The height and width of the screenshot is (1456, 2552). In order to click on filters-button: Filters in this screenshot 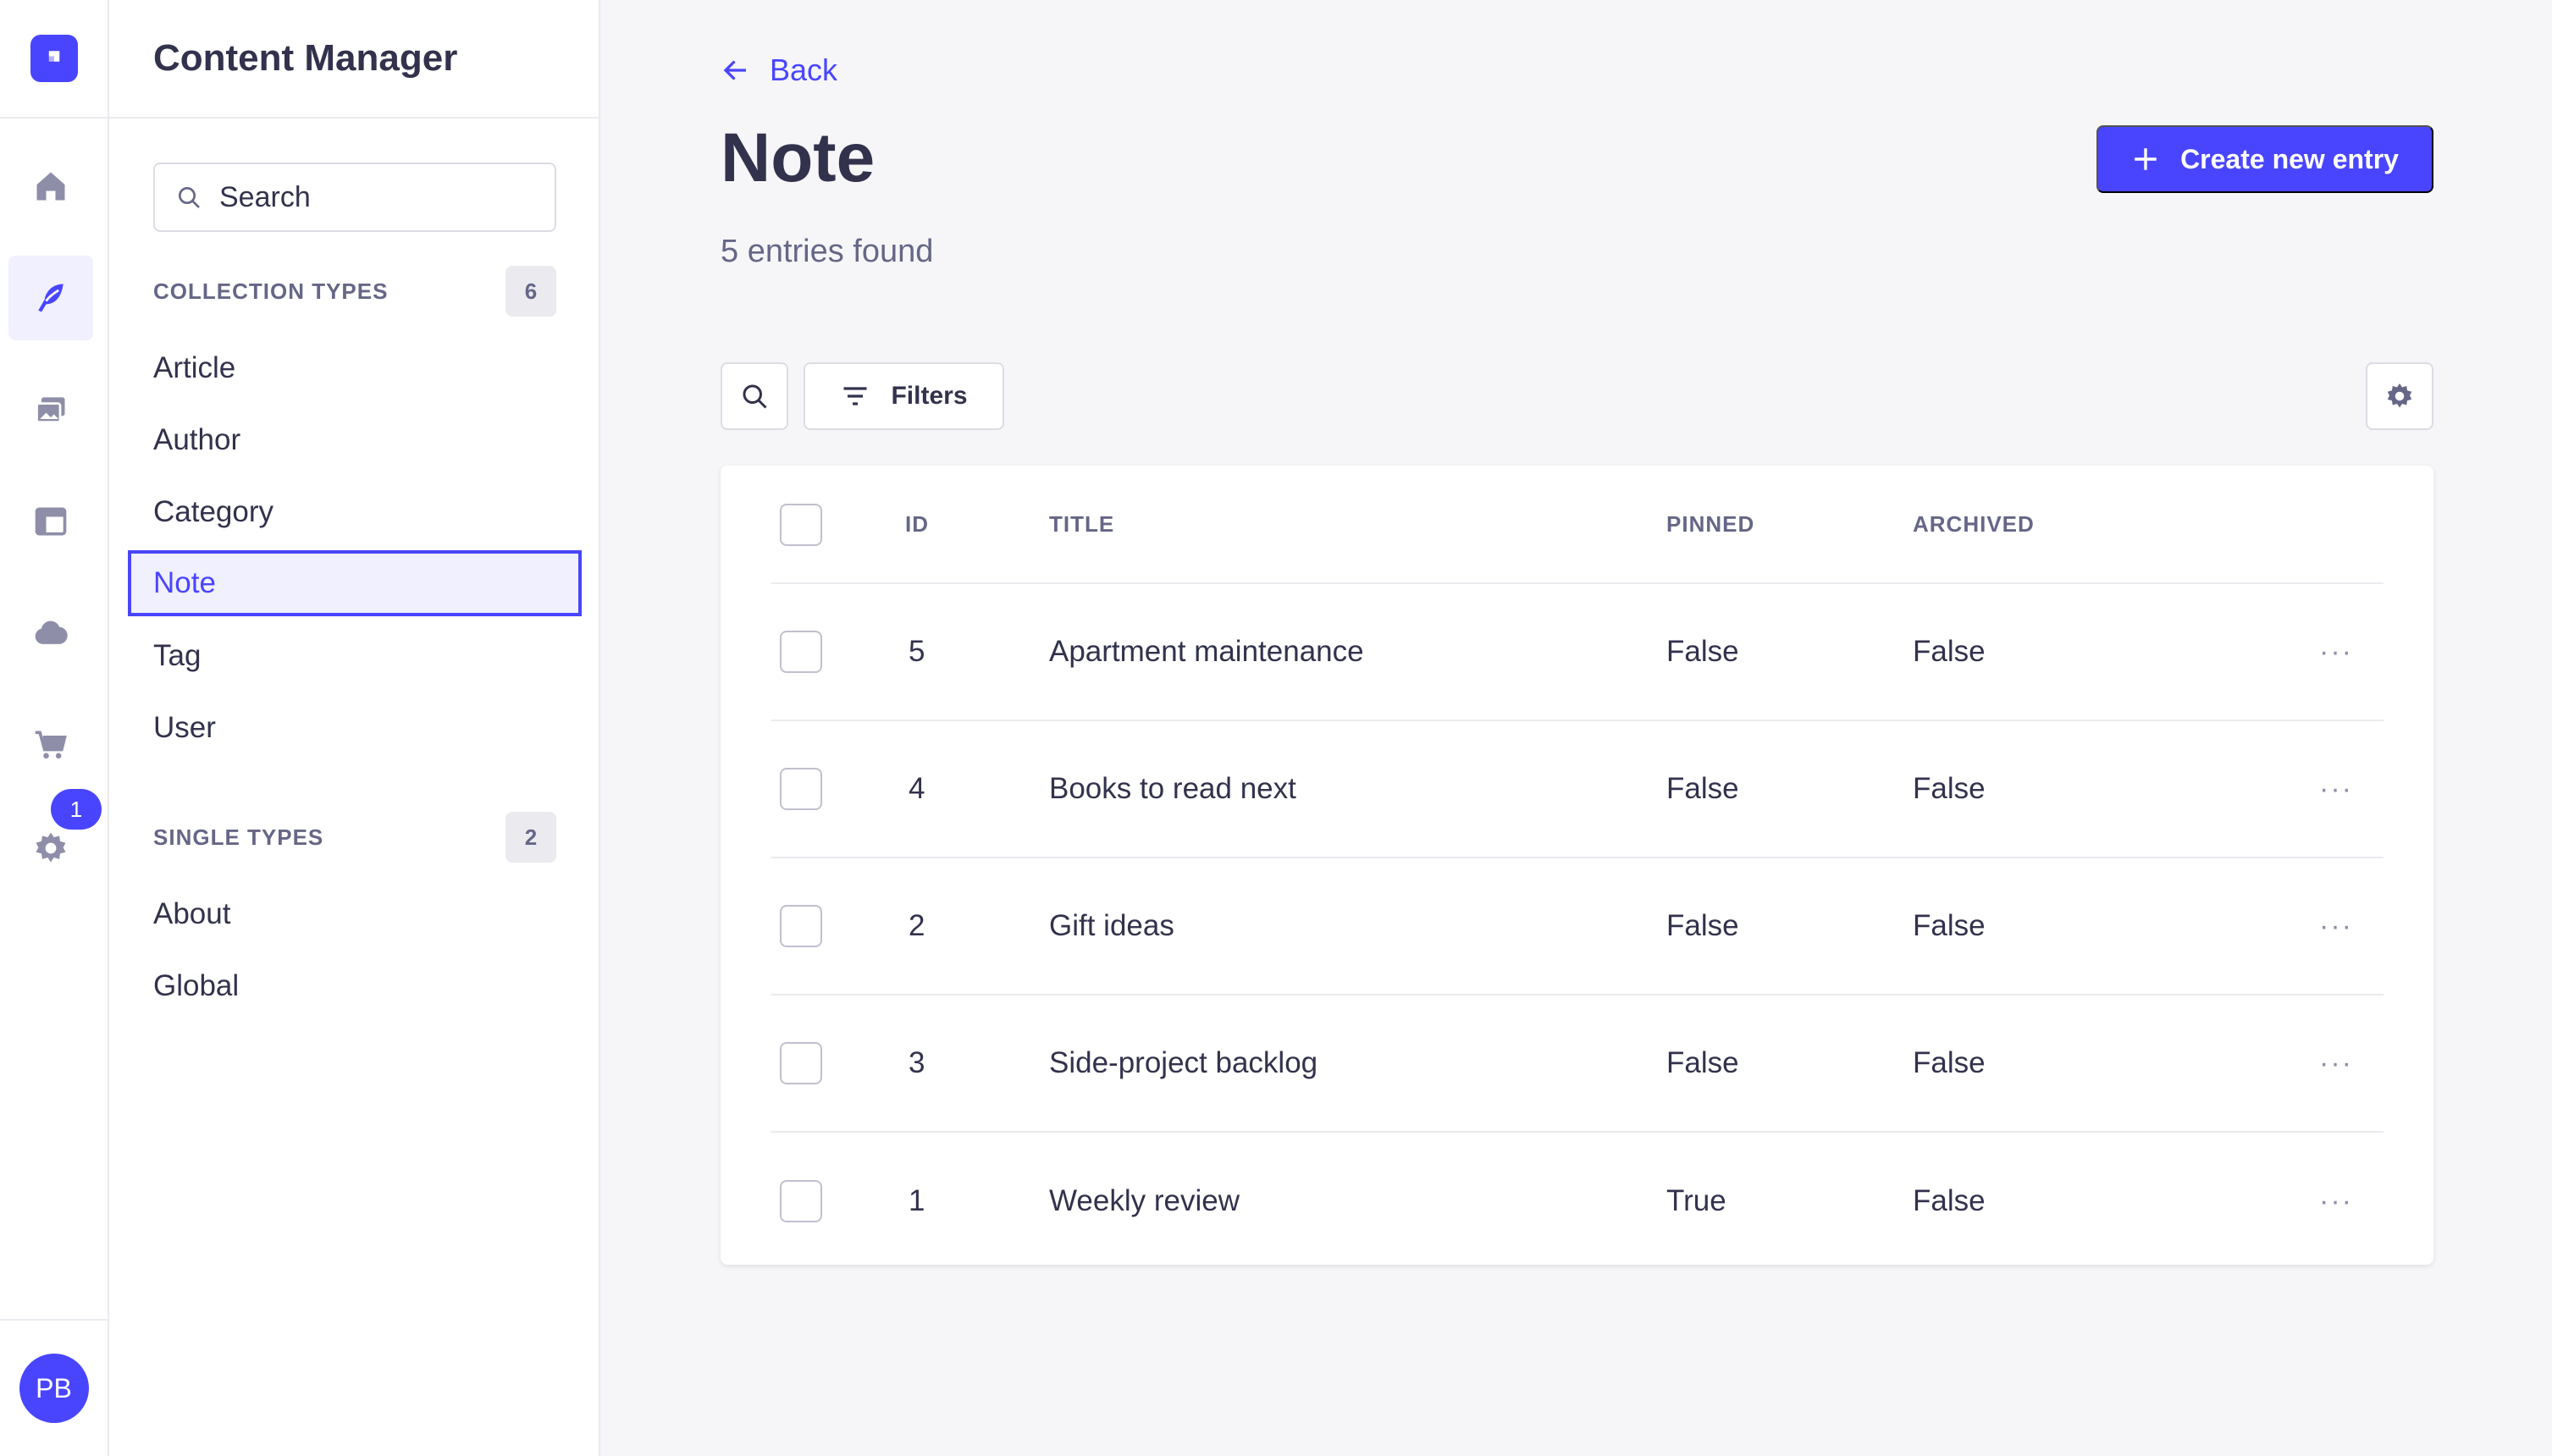, I will do `click(904, 396)`.